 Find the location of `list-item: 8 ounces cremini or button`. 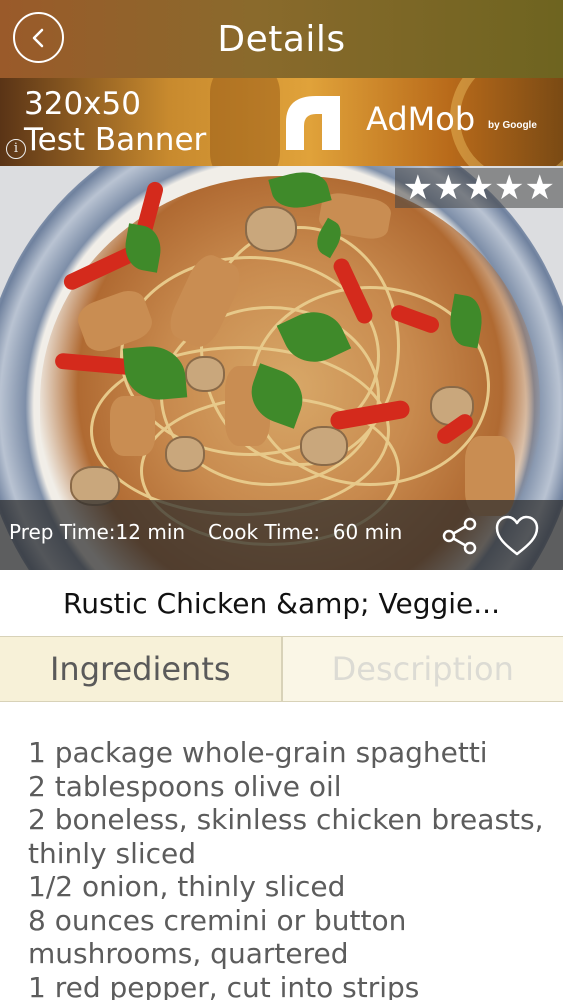

list-item: 8 ounces cremini or button is located at coordinates (217, 920).